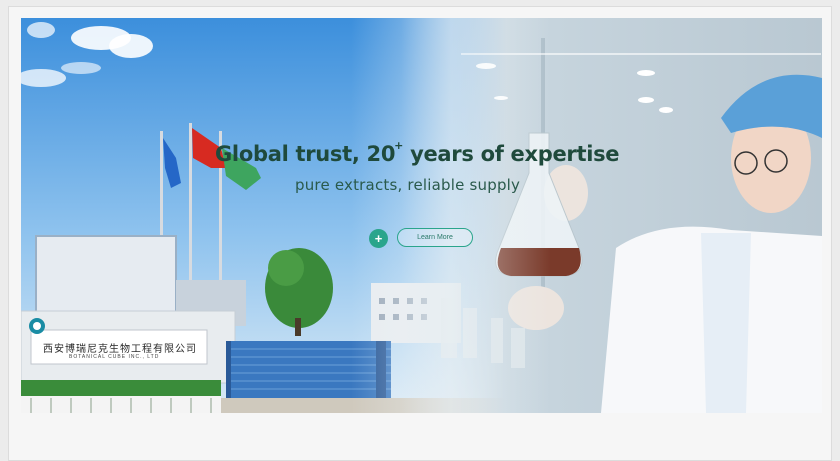 This screenshot has height=461, width=840. I want to click on company-sign-cn: 西安博瑞尼克生物工程有限公司, so click(120, 349).